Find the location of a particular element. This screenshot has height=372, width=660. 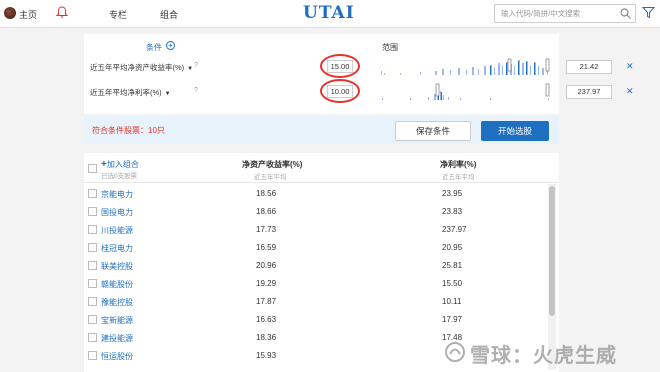

stock-name-link: 京能电力 is located at coordinates (117, 194).